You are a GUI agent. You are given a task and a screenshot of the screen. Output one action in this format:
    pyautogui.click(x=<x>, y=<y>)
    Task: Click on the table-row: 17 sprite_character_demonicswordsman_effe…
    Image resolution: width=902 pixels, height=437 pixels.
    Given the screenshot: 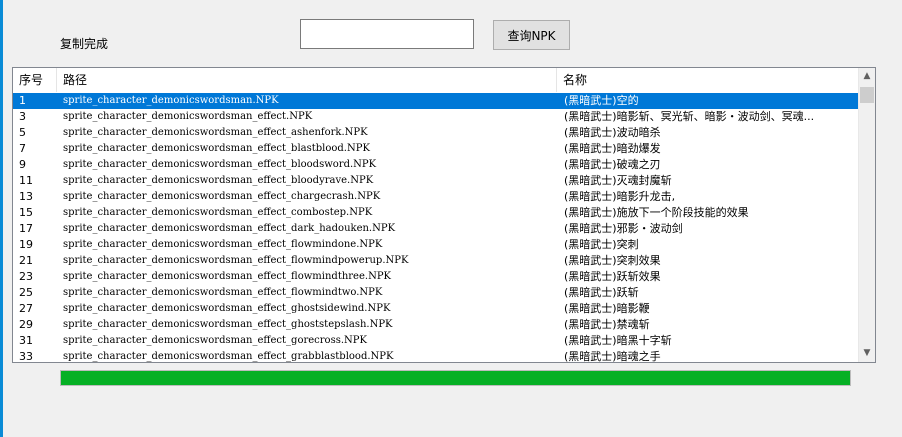 What is the action you would take?
    pyautogui.click(x=435, y=229)
    